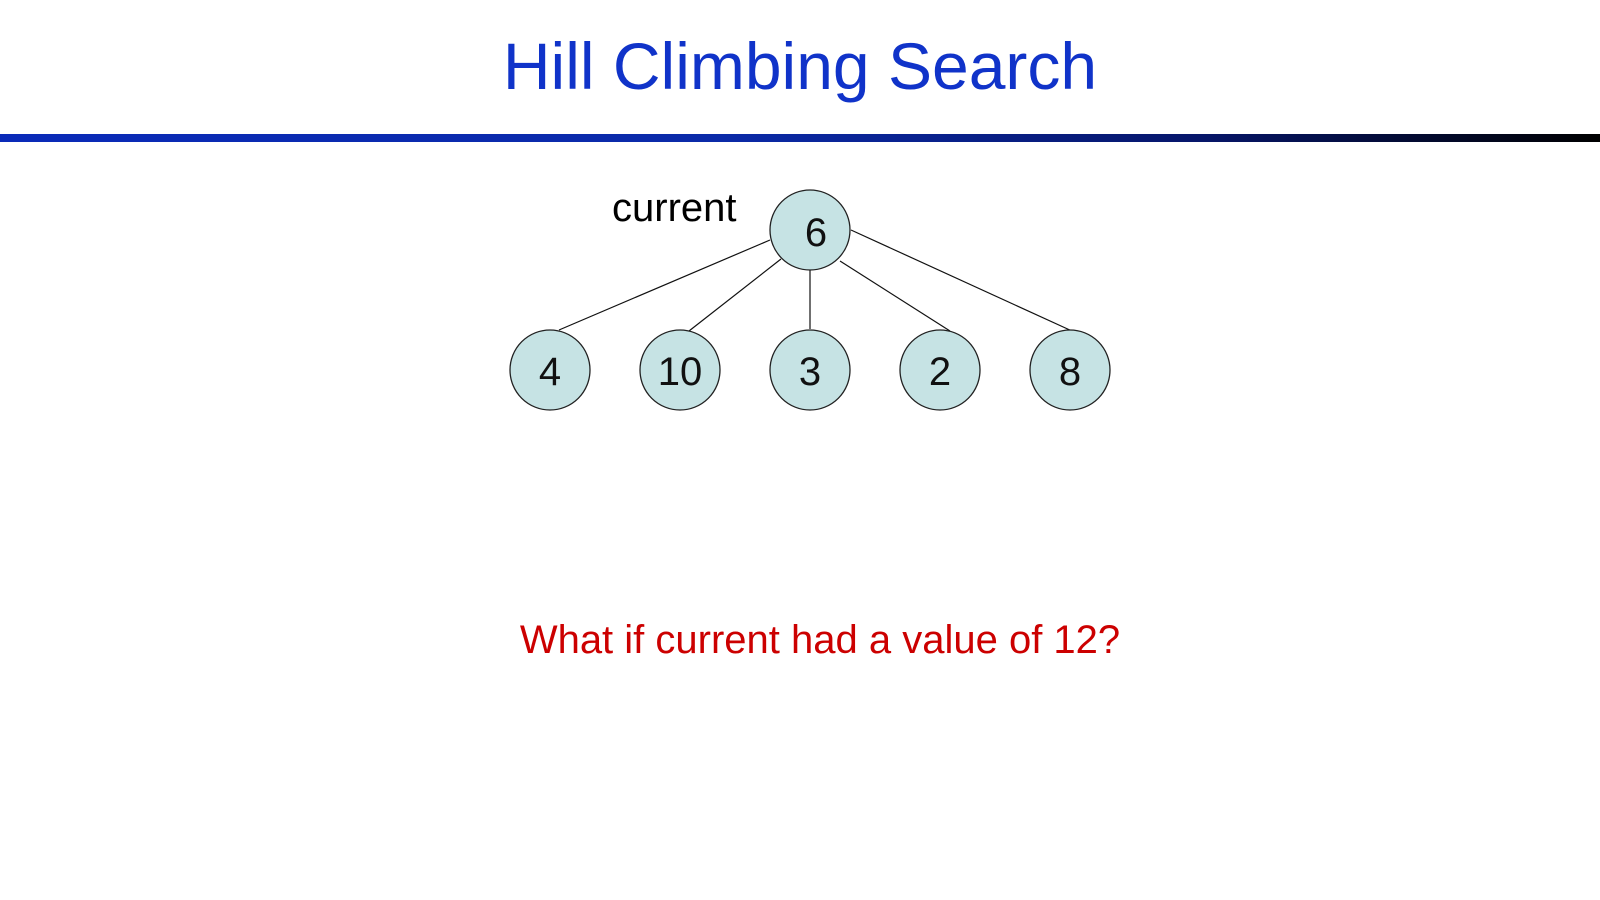 This screenshot has width=1600, height=900. I want to click on tree-node-child-3: 3, so click(810, 370).